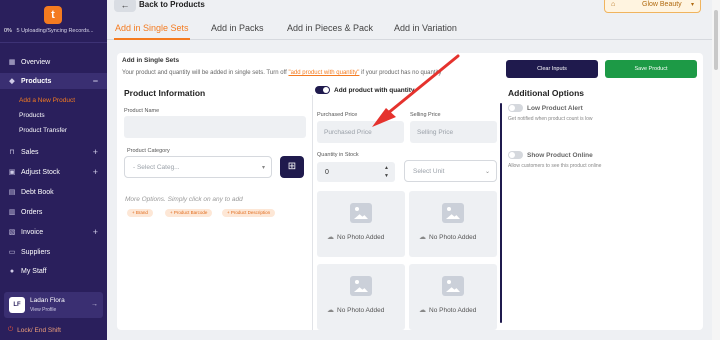 This screenshot has width=720, height=340. Describe the element at coordinates (125, 6) in the screenshot. I see `back-button: ←` at that location.